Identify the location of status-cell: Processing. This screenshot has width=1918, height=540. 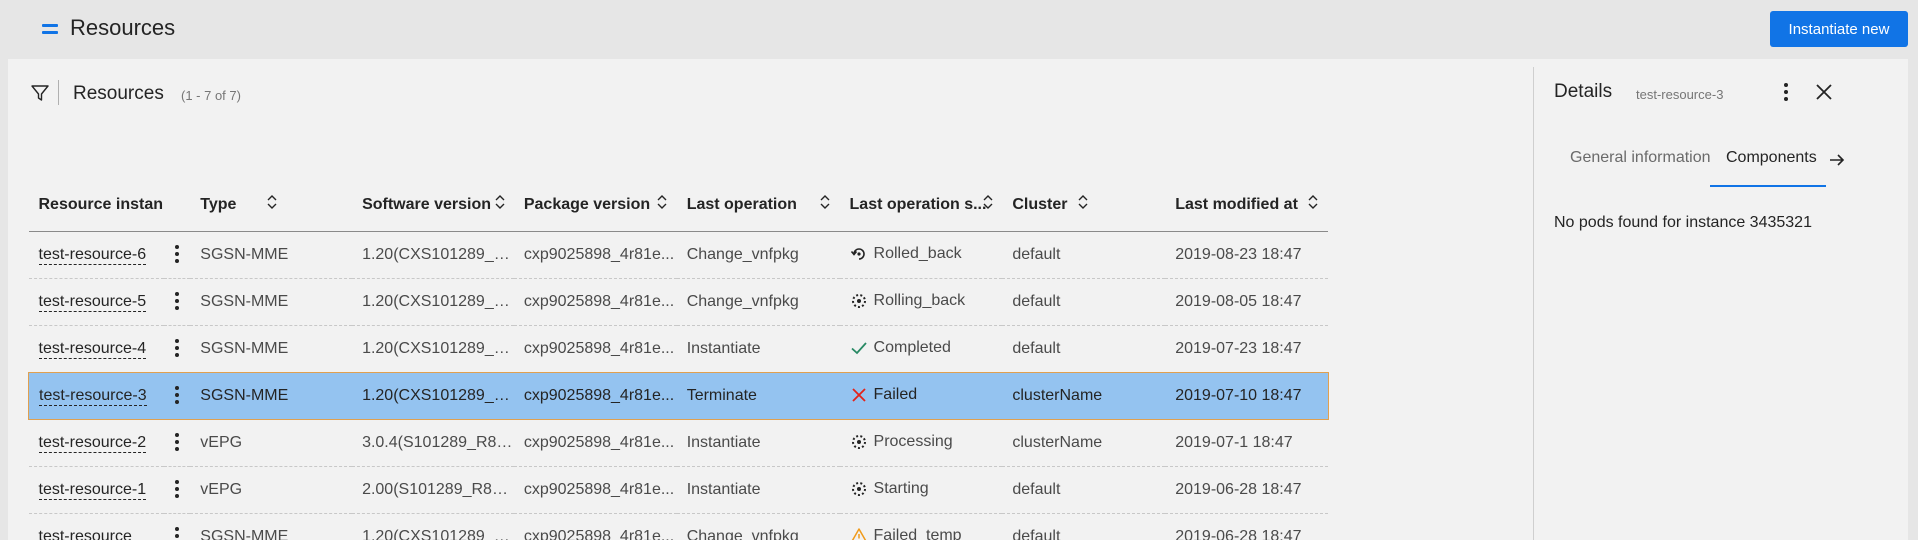
(921, 443).